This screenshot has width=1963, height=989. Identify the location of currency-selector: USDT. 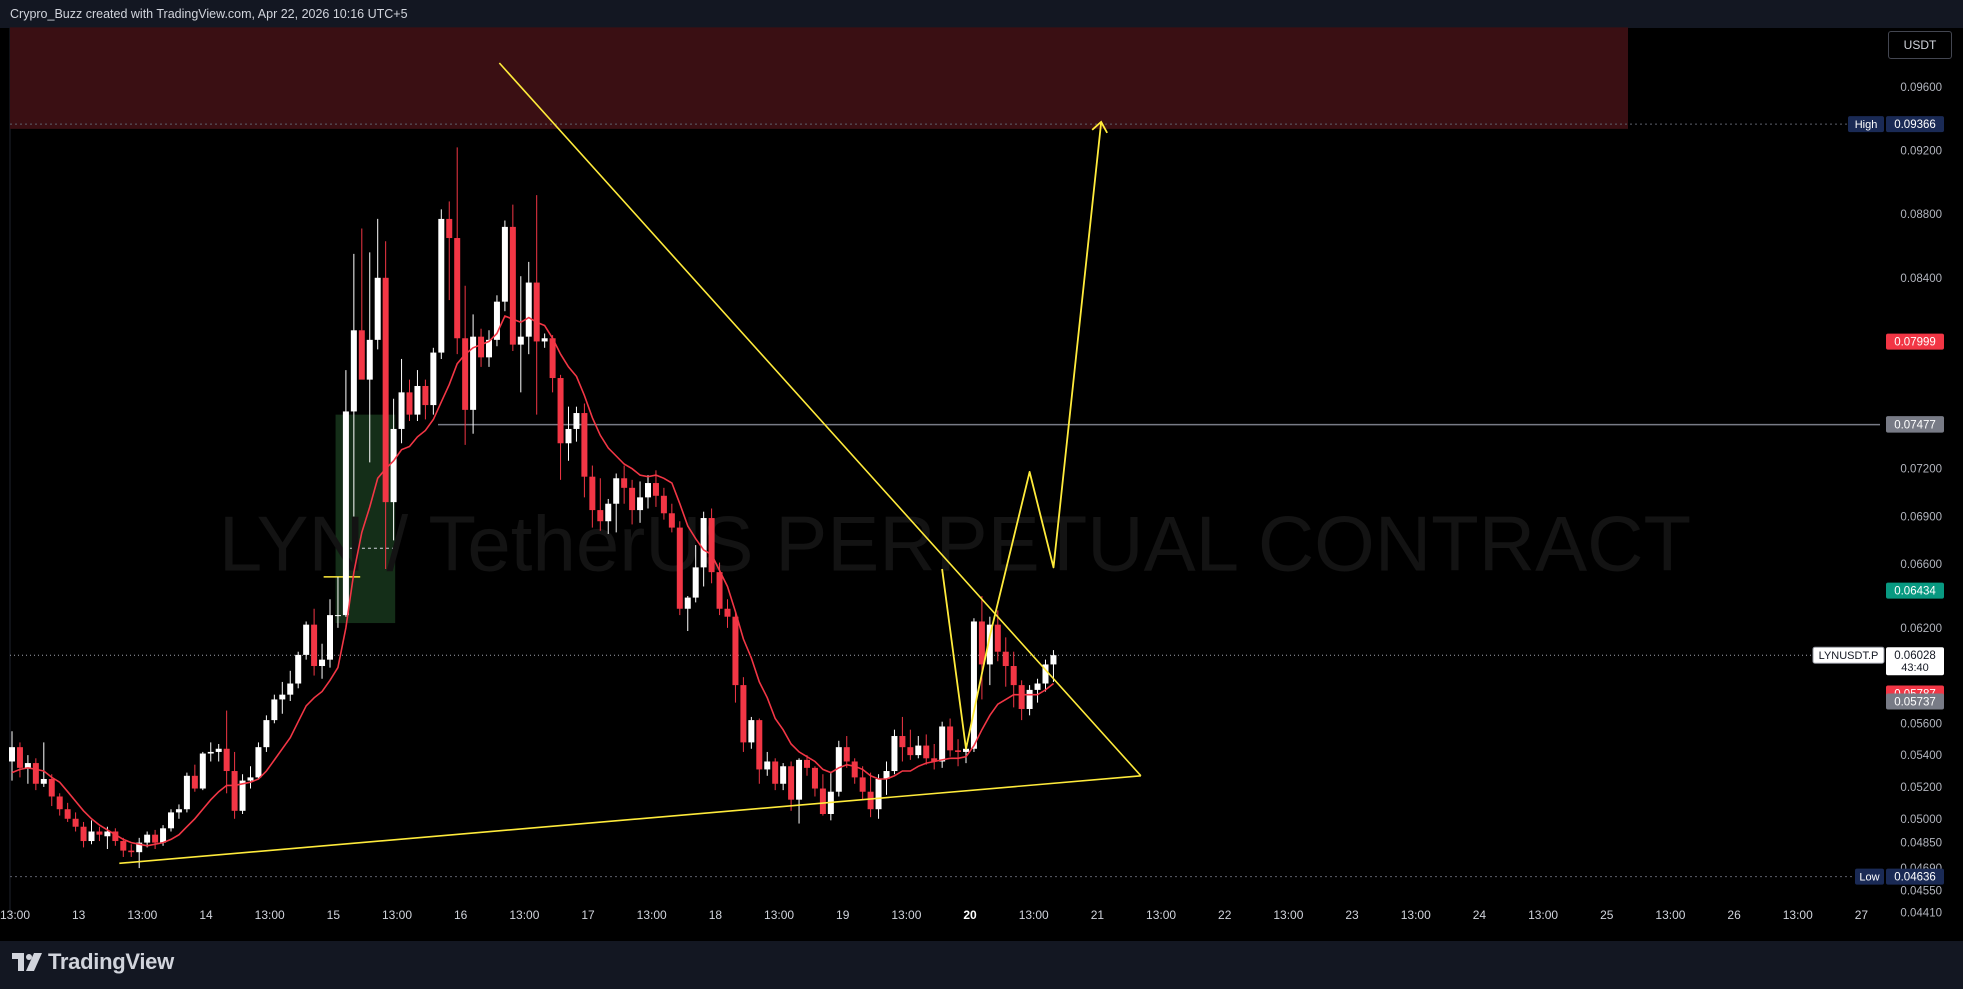
(1920, 45).